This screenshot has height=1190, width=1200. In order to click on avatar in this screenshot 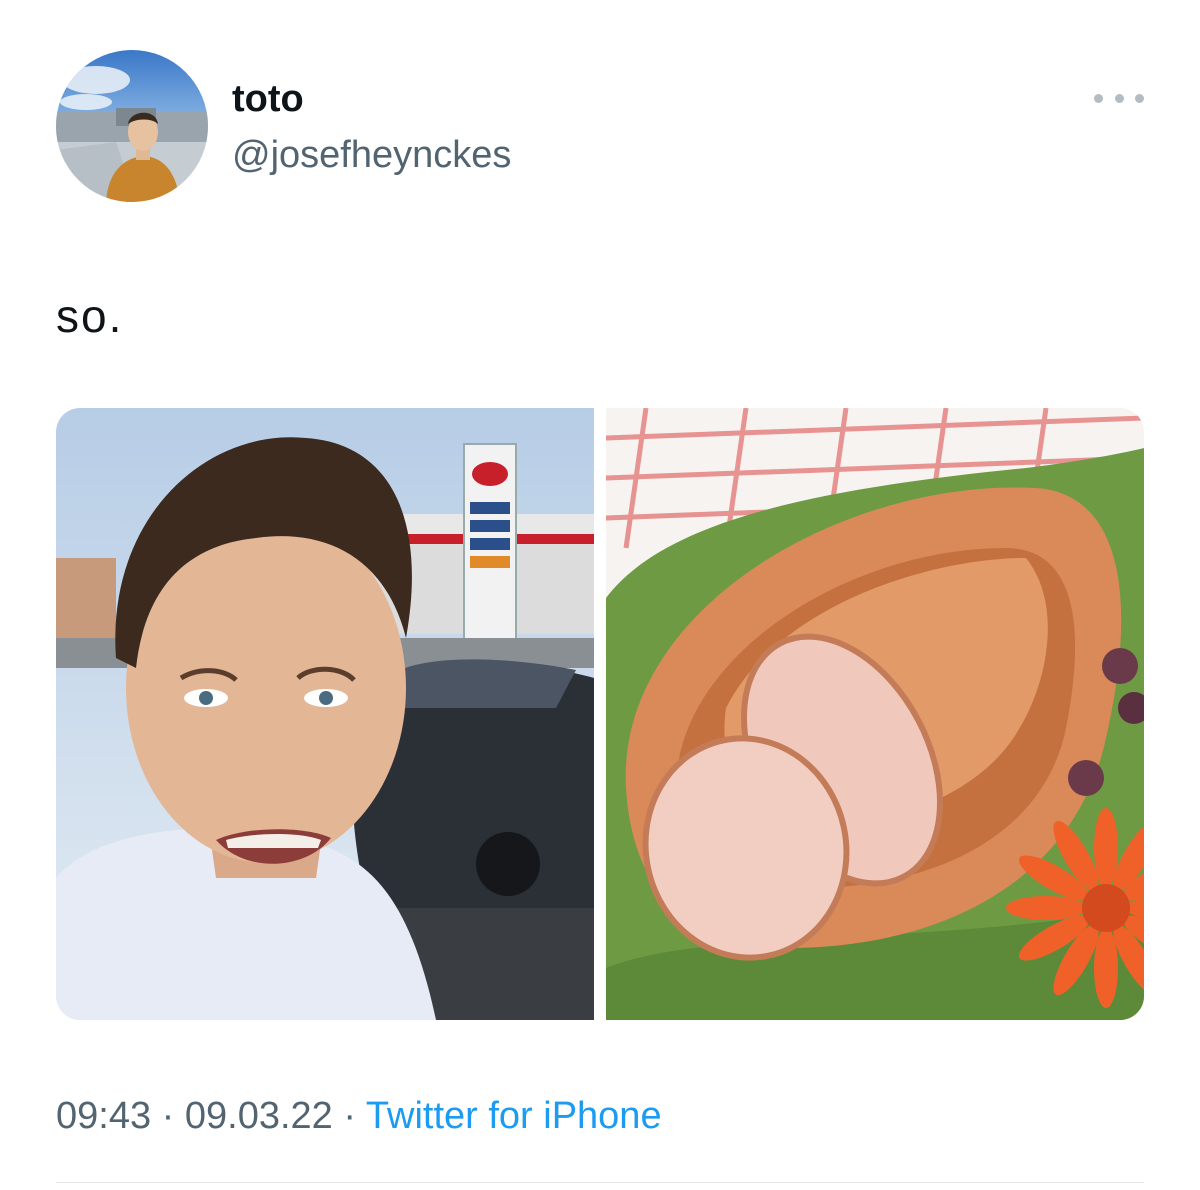, I will do `click(132, 126)`.